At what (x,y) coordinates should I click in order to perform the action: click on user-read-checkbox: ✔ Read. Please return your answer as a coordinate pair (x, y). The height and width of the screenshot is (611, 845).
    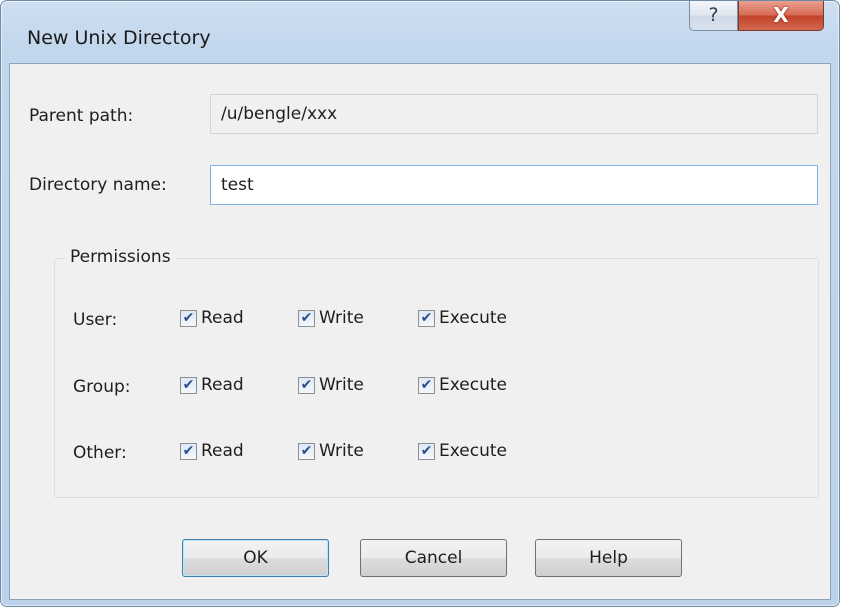
    Looking at the image, I should click on (212, 318).